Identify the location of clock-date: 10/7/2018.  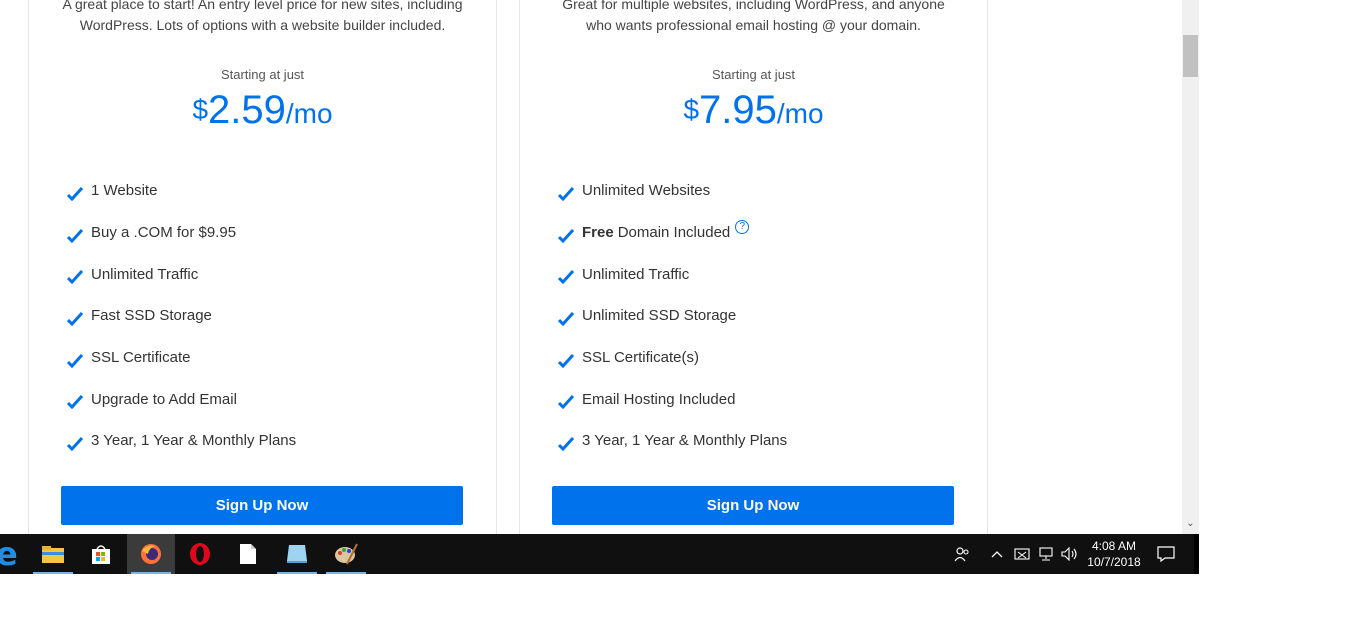
(1114, 562).